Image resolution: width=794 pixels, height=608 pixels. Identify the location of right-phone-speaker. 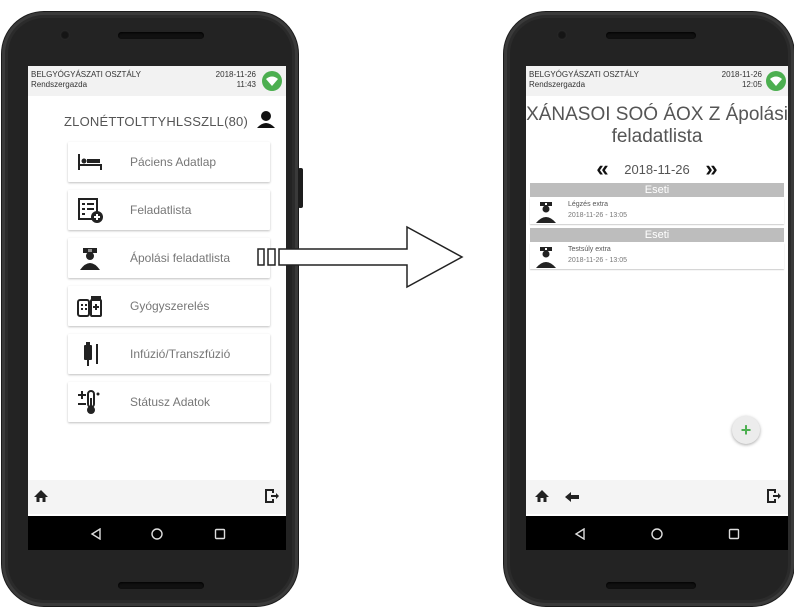
(651, 35).